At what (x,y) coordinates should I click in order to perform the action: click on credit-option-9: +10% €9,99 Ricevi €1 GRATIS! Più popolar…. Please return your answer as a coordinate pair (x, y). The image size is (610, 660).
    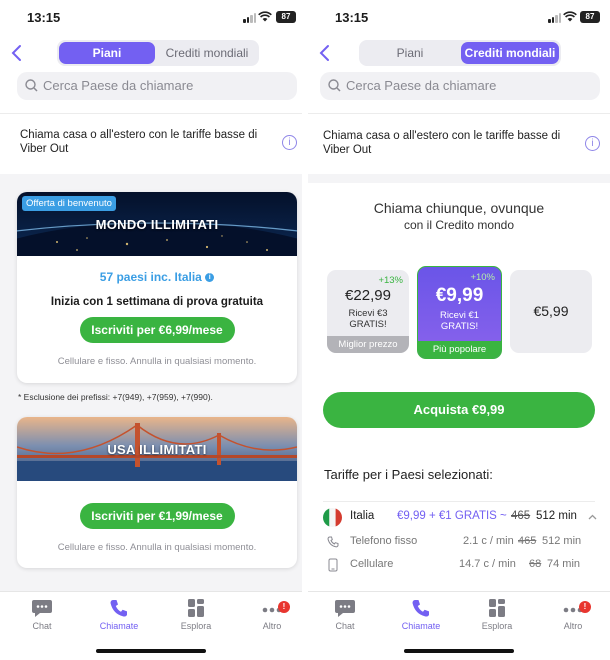
    Looking at the image, I should click on (459, 312).